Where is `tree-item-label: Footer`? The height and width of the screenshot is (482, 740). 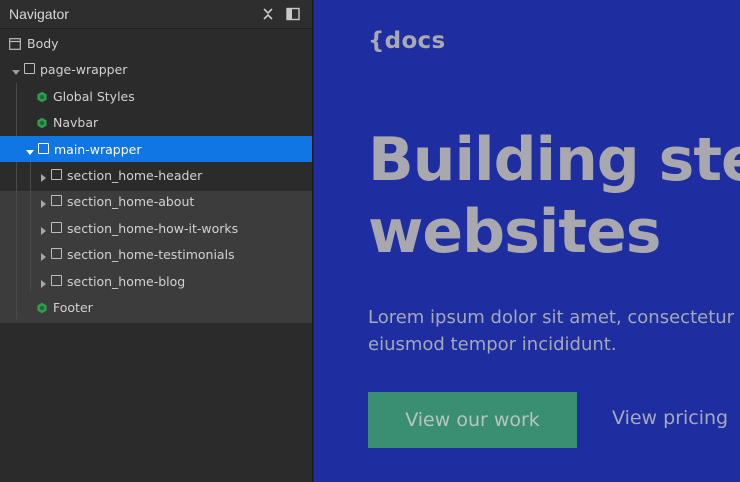 tree-item-label: Footer is located at coordinates (73, 307).